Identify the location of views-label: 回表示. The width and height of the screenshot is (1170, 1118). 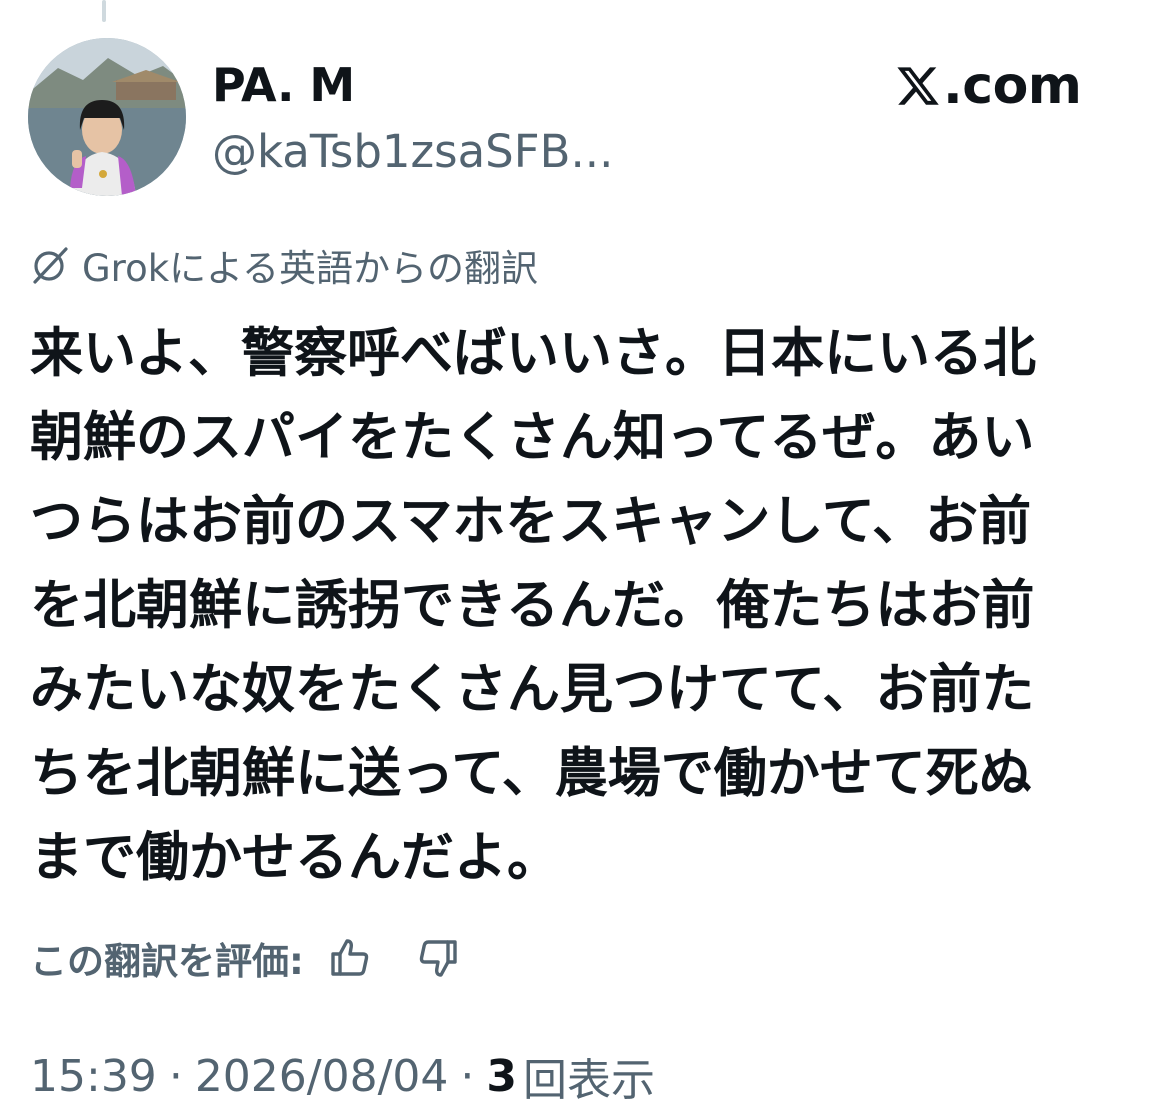
(589, 1080).